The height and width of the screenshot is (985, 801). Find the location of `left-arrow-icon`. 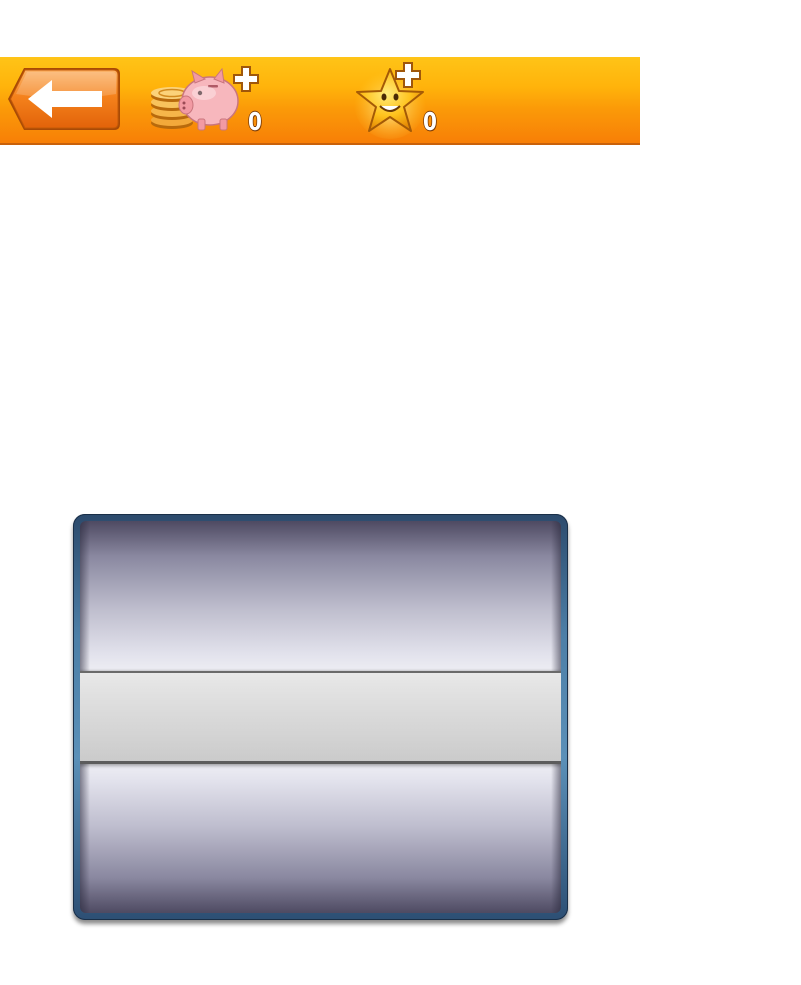

left-arrow-icon is located at coordinates (64, 99).